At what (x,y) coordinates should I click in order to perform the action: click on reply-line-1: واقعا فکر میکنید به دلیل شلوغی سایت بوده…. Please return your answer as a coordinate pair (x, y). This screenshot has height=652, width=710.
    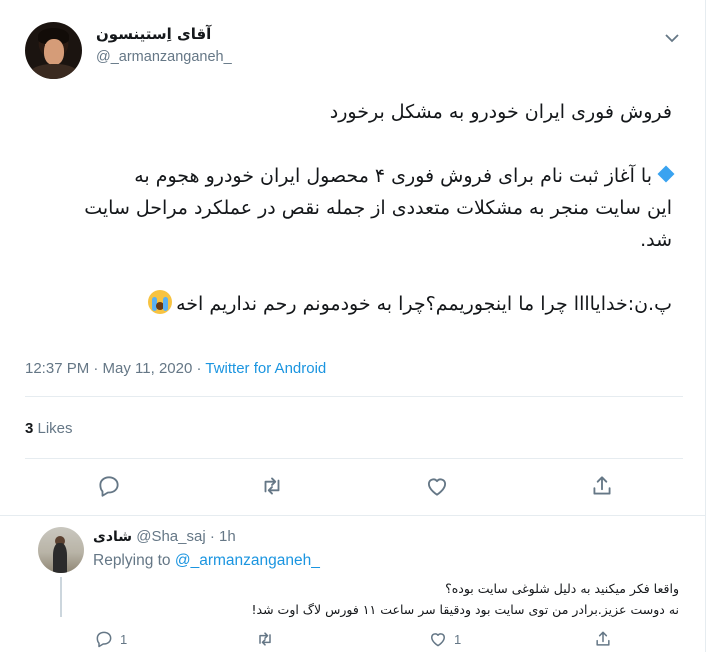
    Looking at the image, I should click on (562, 588).